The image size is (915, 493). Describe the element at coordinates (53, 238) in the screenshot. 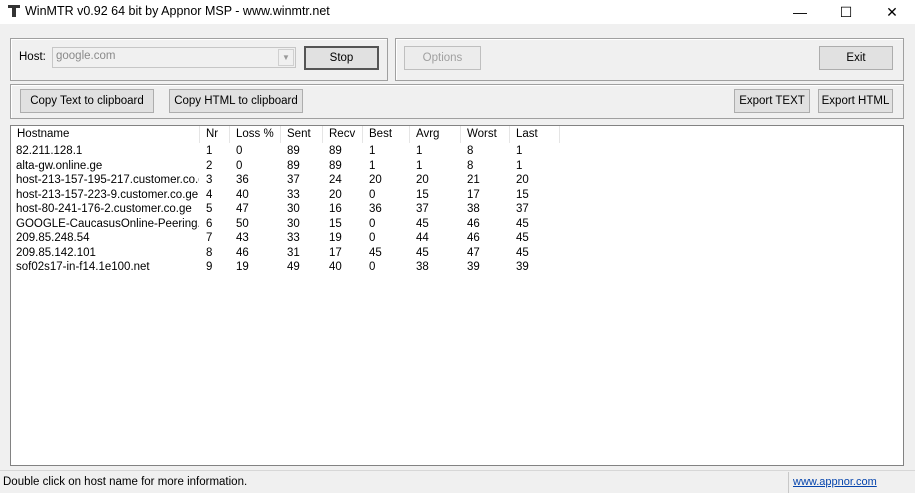

I see `cell-hostname: 209.85.248.54` at that location.